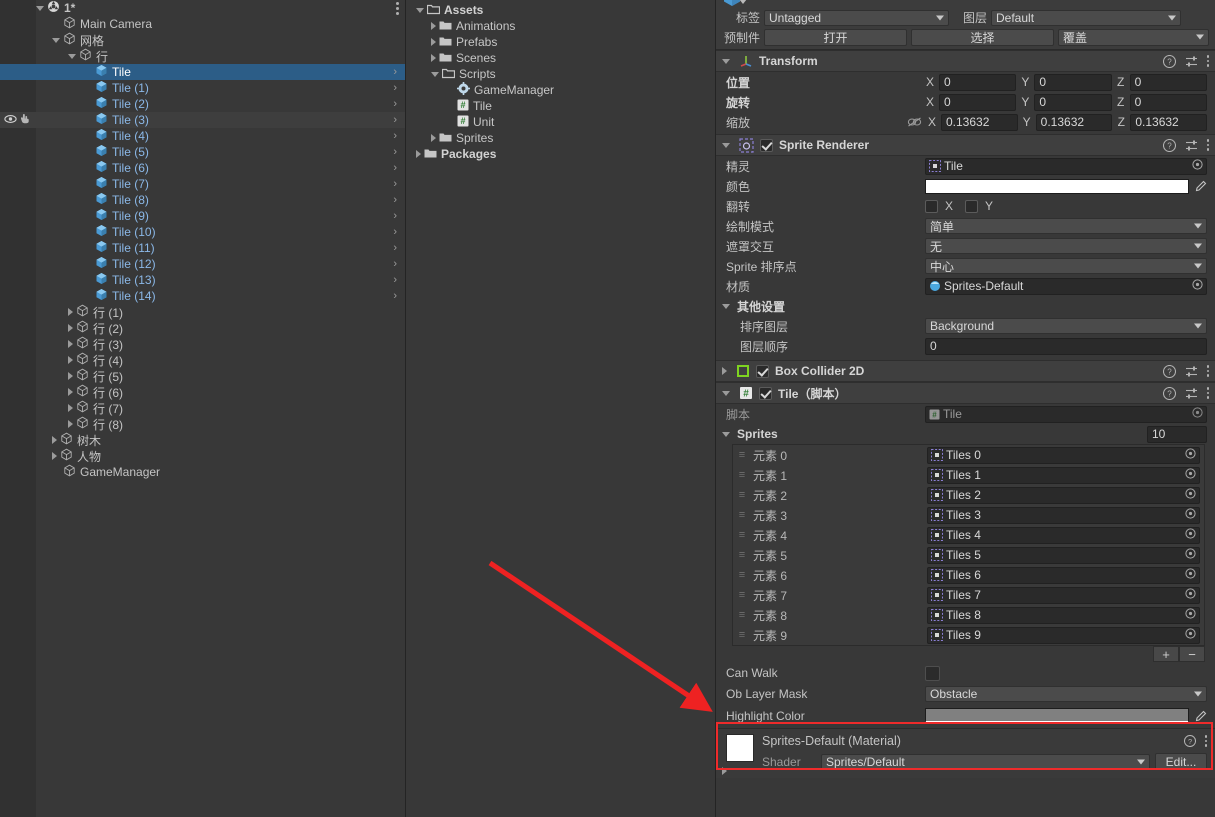 The height and width of the screenshot is (817, 1215). I want to click on rotation-y-field: 0, so click(1073, 102).